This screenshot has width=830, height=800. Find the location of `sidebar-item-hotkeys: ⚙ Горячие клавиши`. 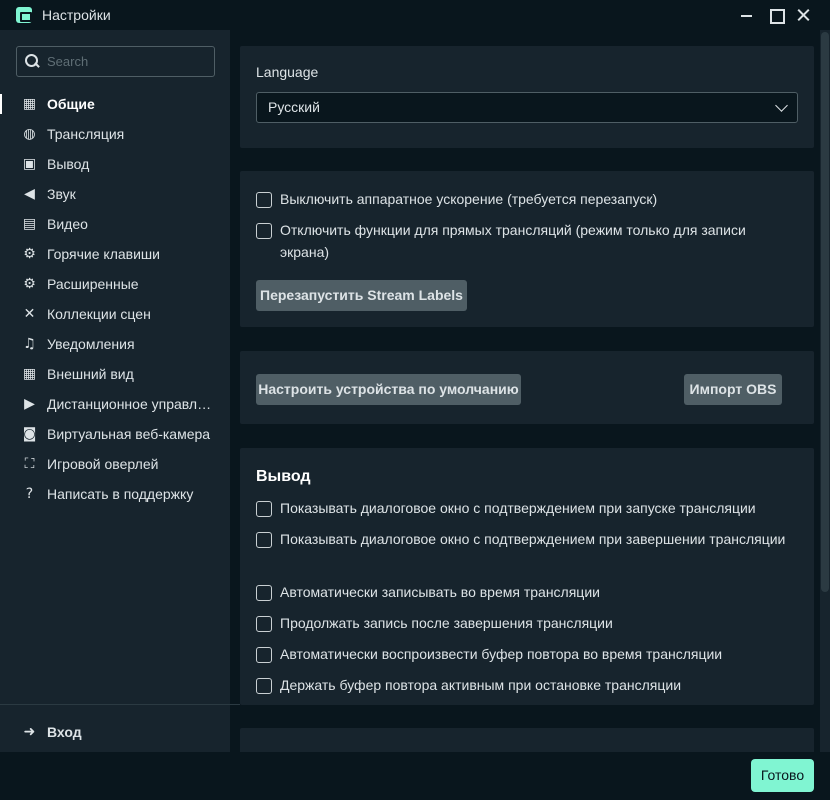

sidebar-item-hotkeys: ⚙ Горячие клавиши is located at coordinates (115, 254).